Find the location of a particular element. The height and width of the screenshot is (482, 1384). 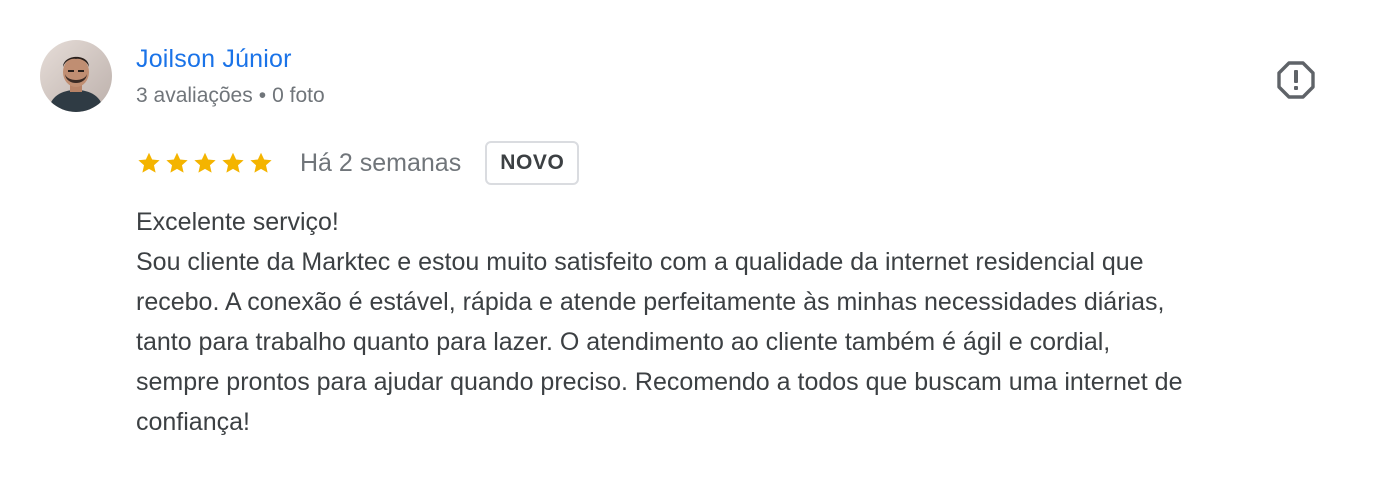

author-stats: 3 avaliações • 0 foto is located at coordinates (230, 96).